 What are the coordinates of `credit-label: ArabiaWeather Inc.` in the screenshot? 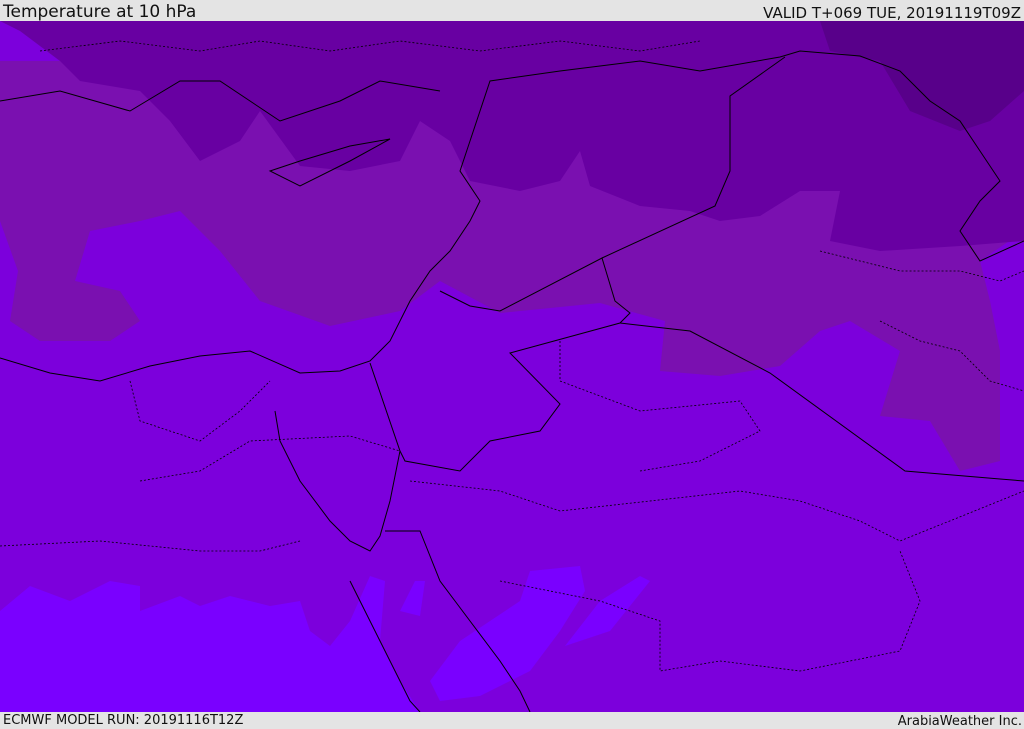 It's located at (959, 721).